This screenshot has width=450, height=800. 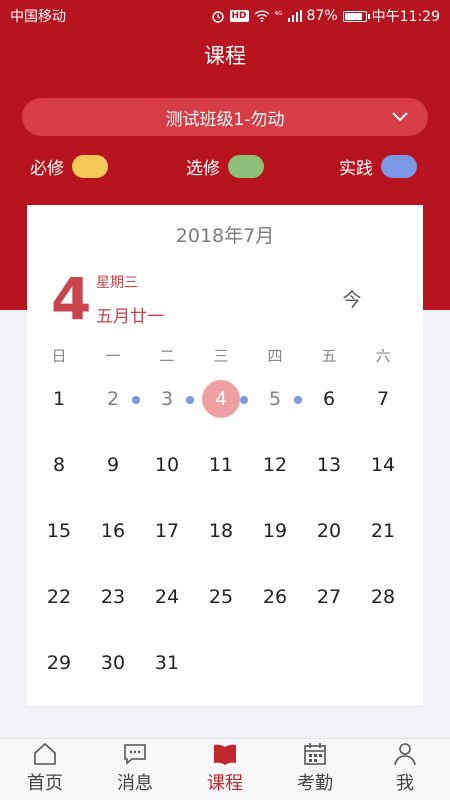 I want to click on today-button: 今, so click(x=352, y=300).